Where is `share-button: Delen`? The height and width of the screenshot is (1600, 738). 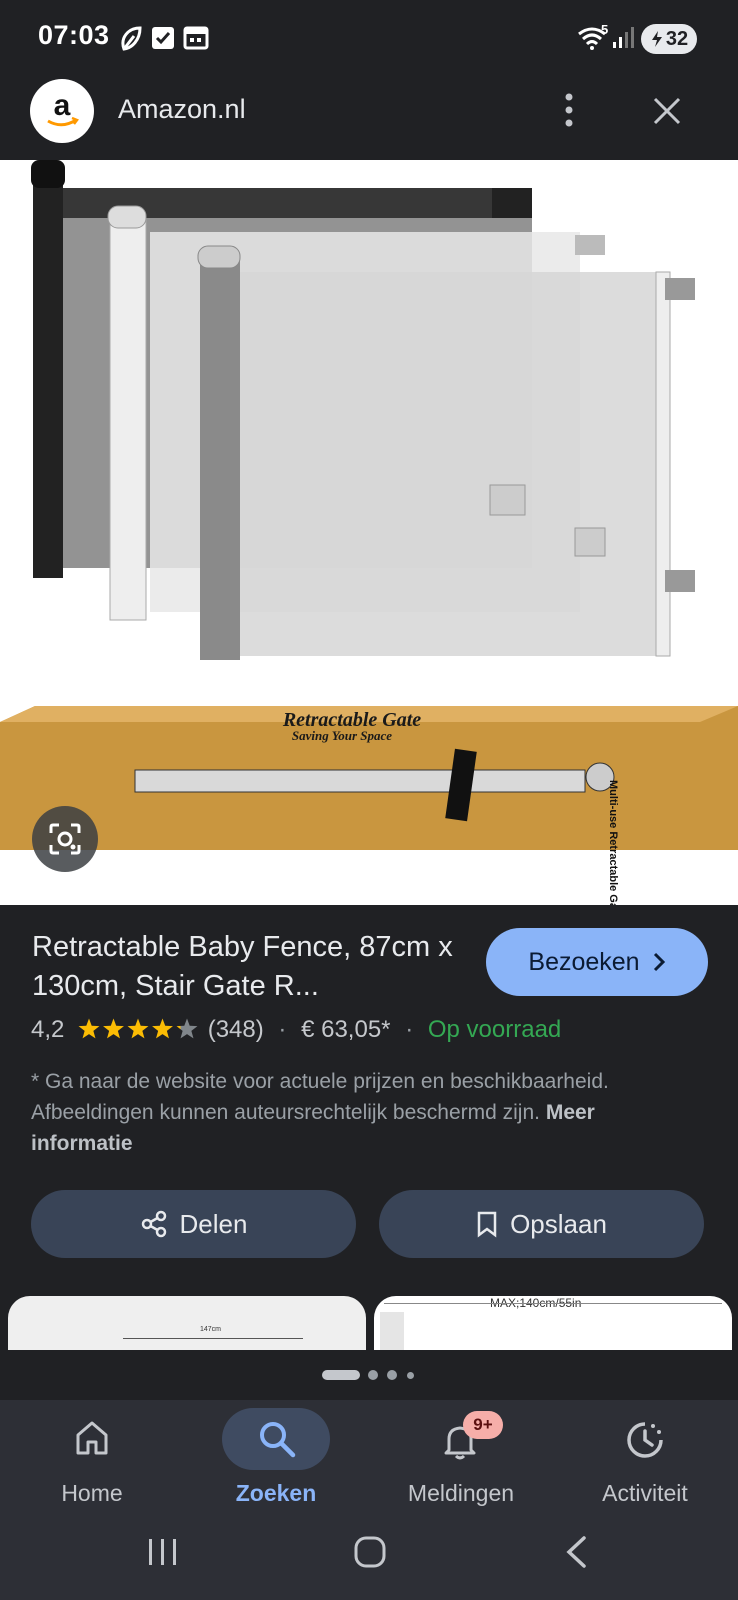 share-button: Delen is located at coordinates (193, 1224).